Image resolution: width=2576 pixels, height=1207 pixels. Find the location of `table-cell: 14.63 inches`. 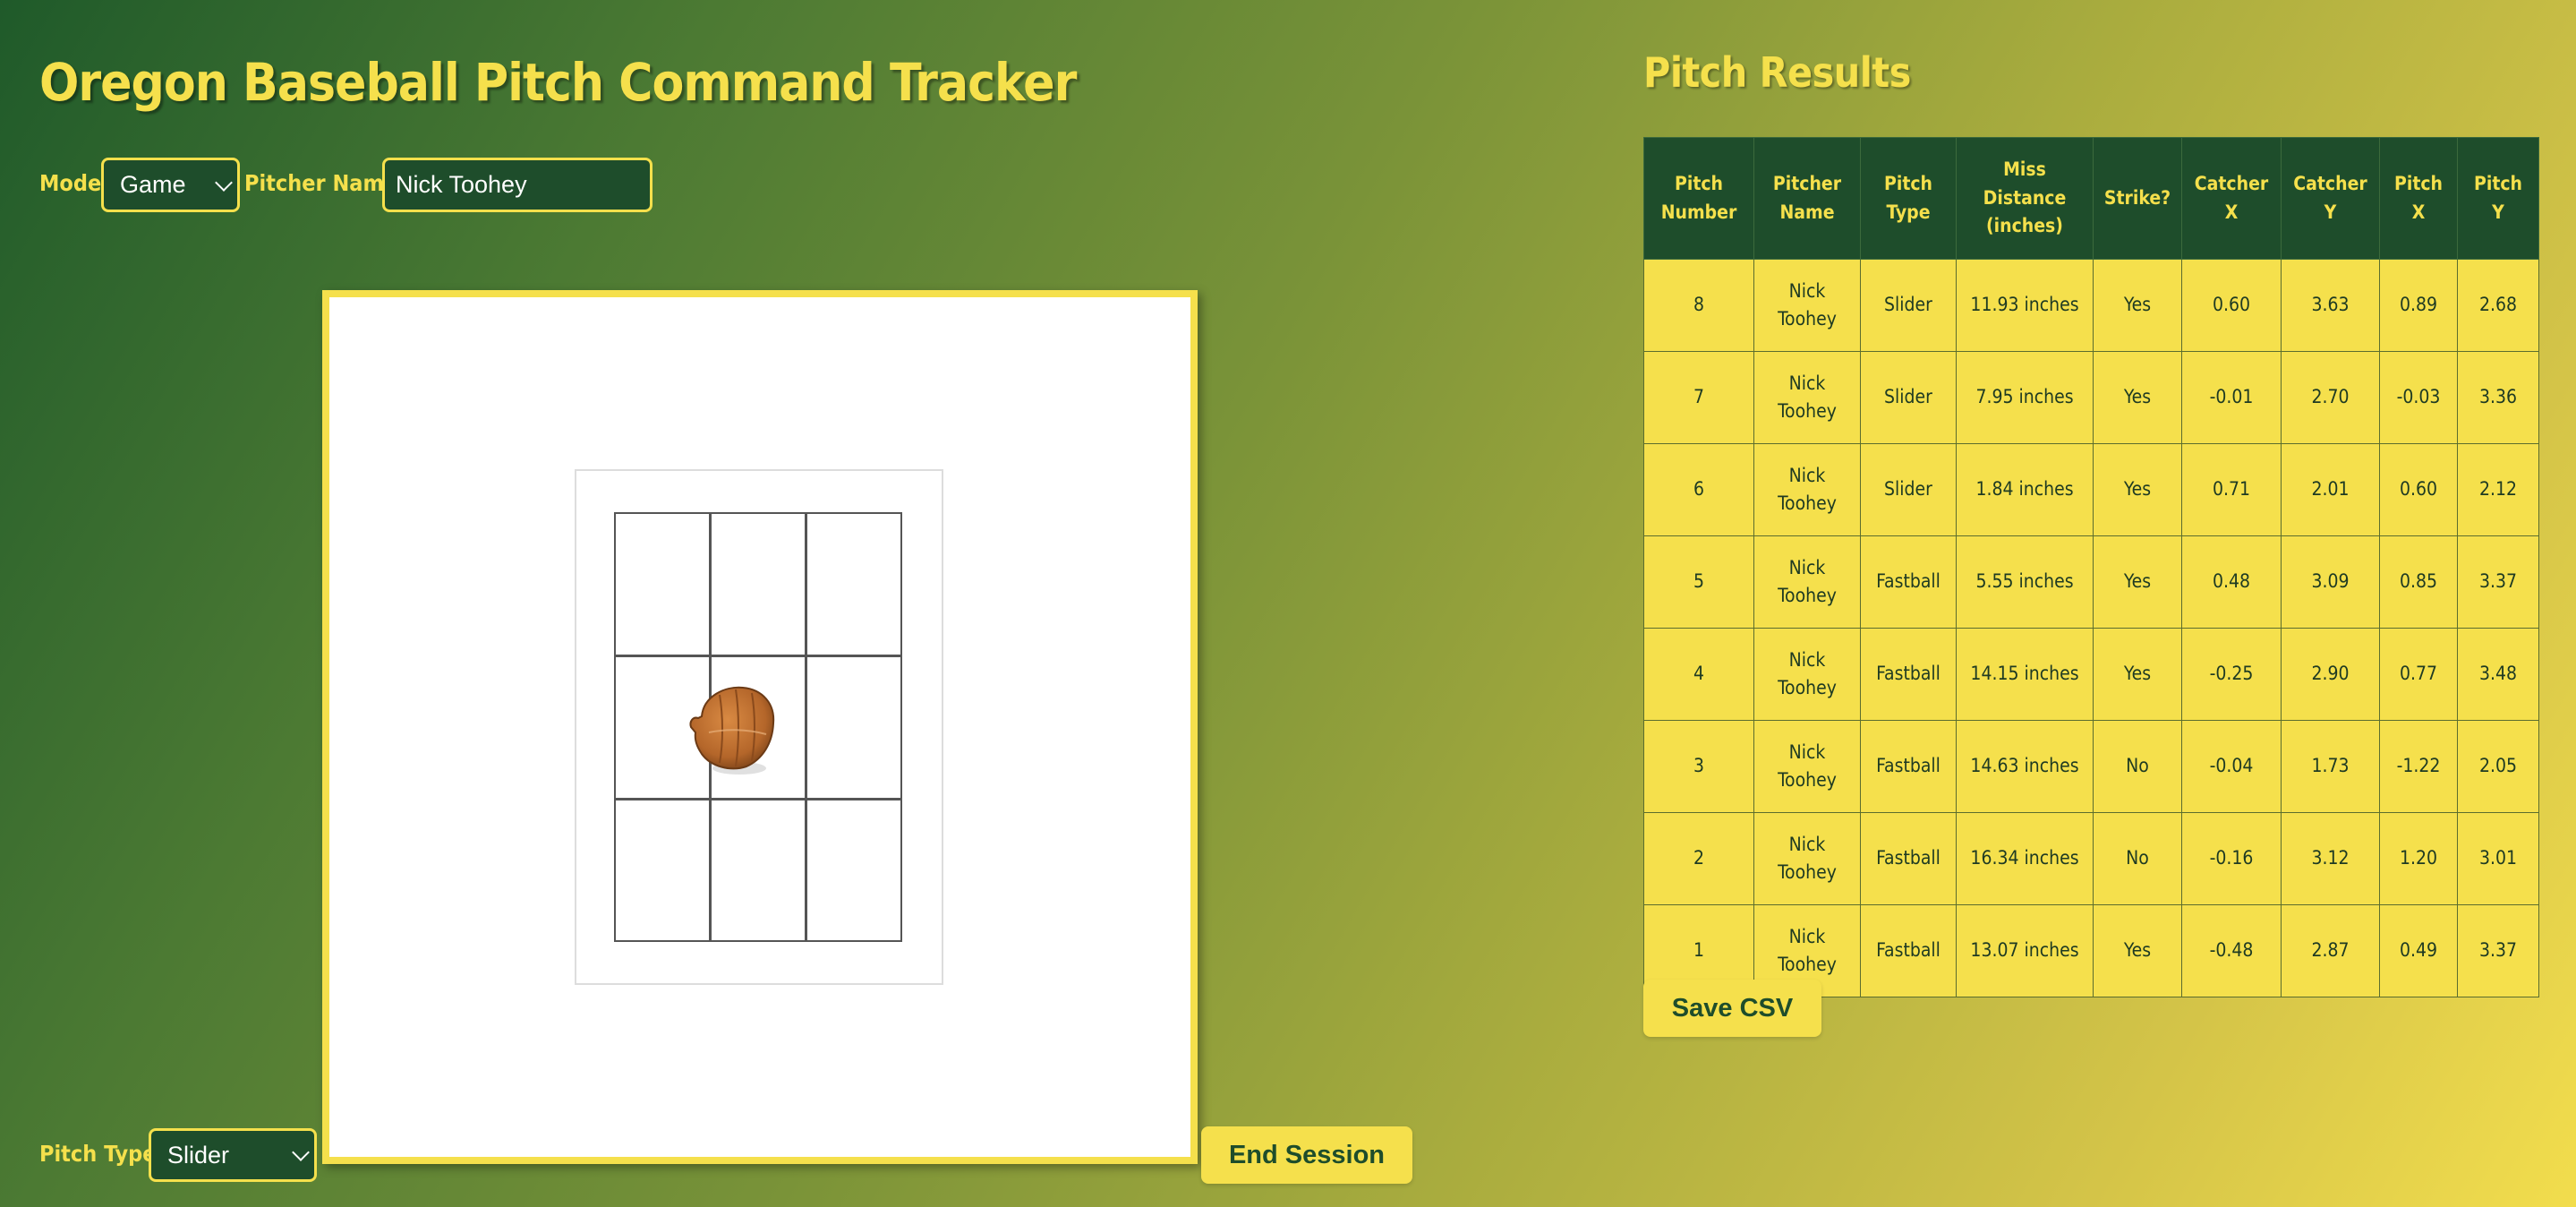

table-cell: 14.63 inches is located at coordinates (2025, 766).